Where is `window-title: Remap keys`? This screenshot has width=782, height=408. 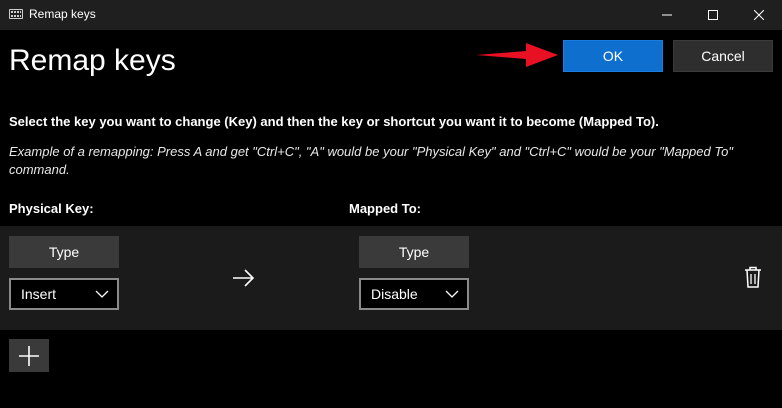
window-title: Remap keys is located at coordinates (62, 14).